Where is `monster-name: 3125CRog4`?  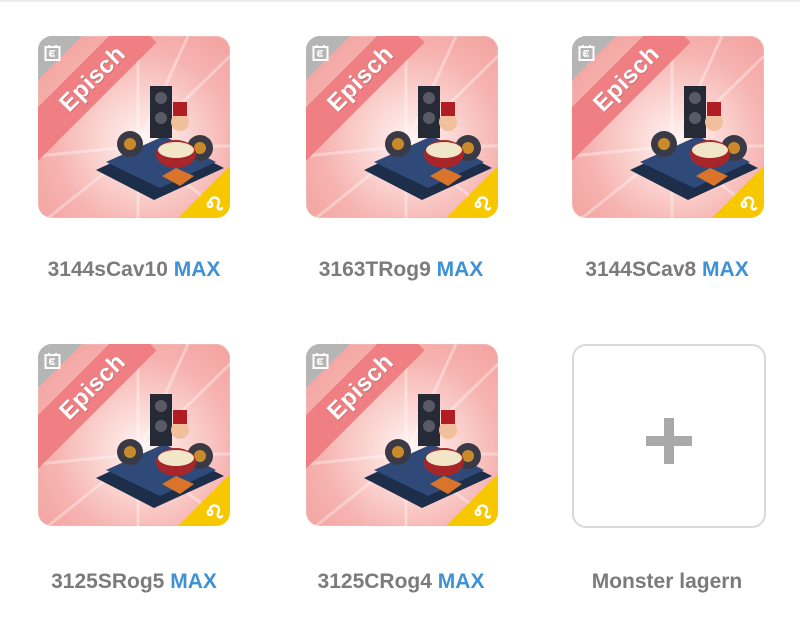 monster-name: 3125CRog4 is located at coordinates (374, 581).